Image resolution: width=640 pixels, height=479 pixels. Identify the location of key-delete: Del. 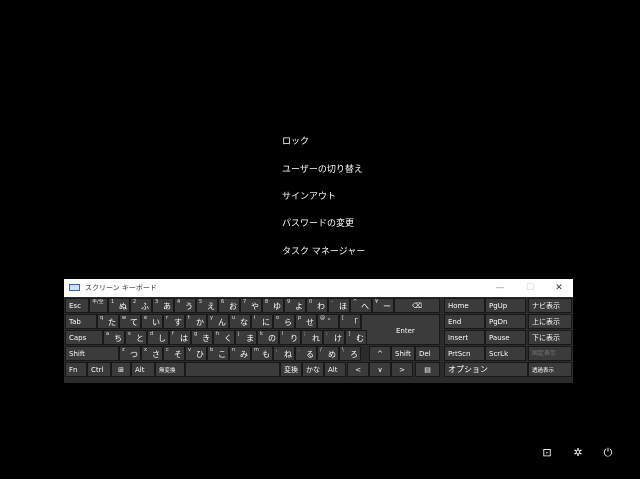
(427, 353).